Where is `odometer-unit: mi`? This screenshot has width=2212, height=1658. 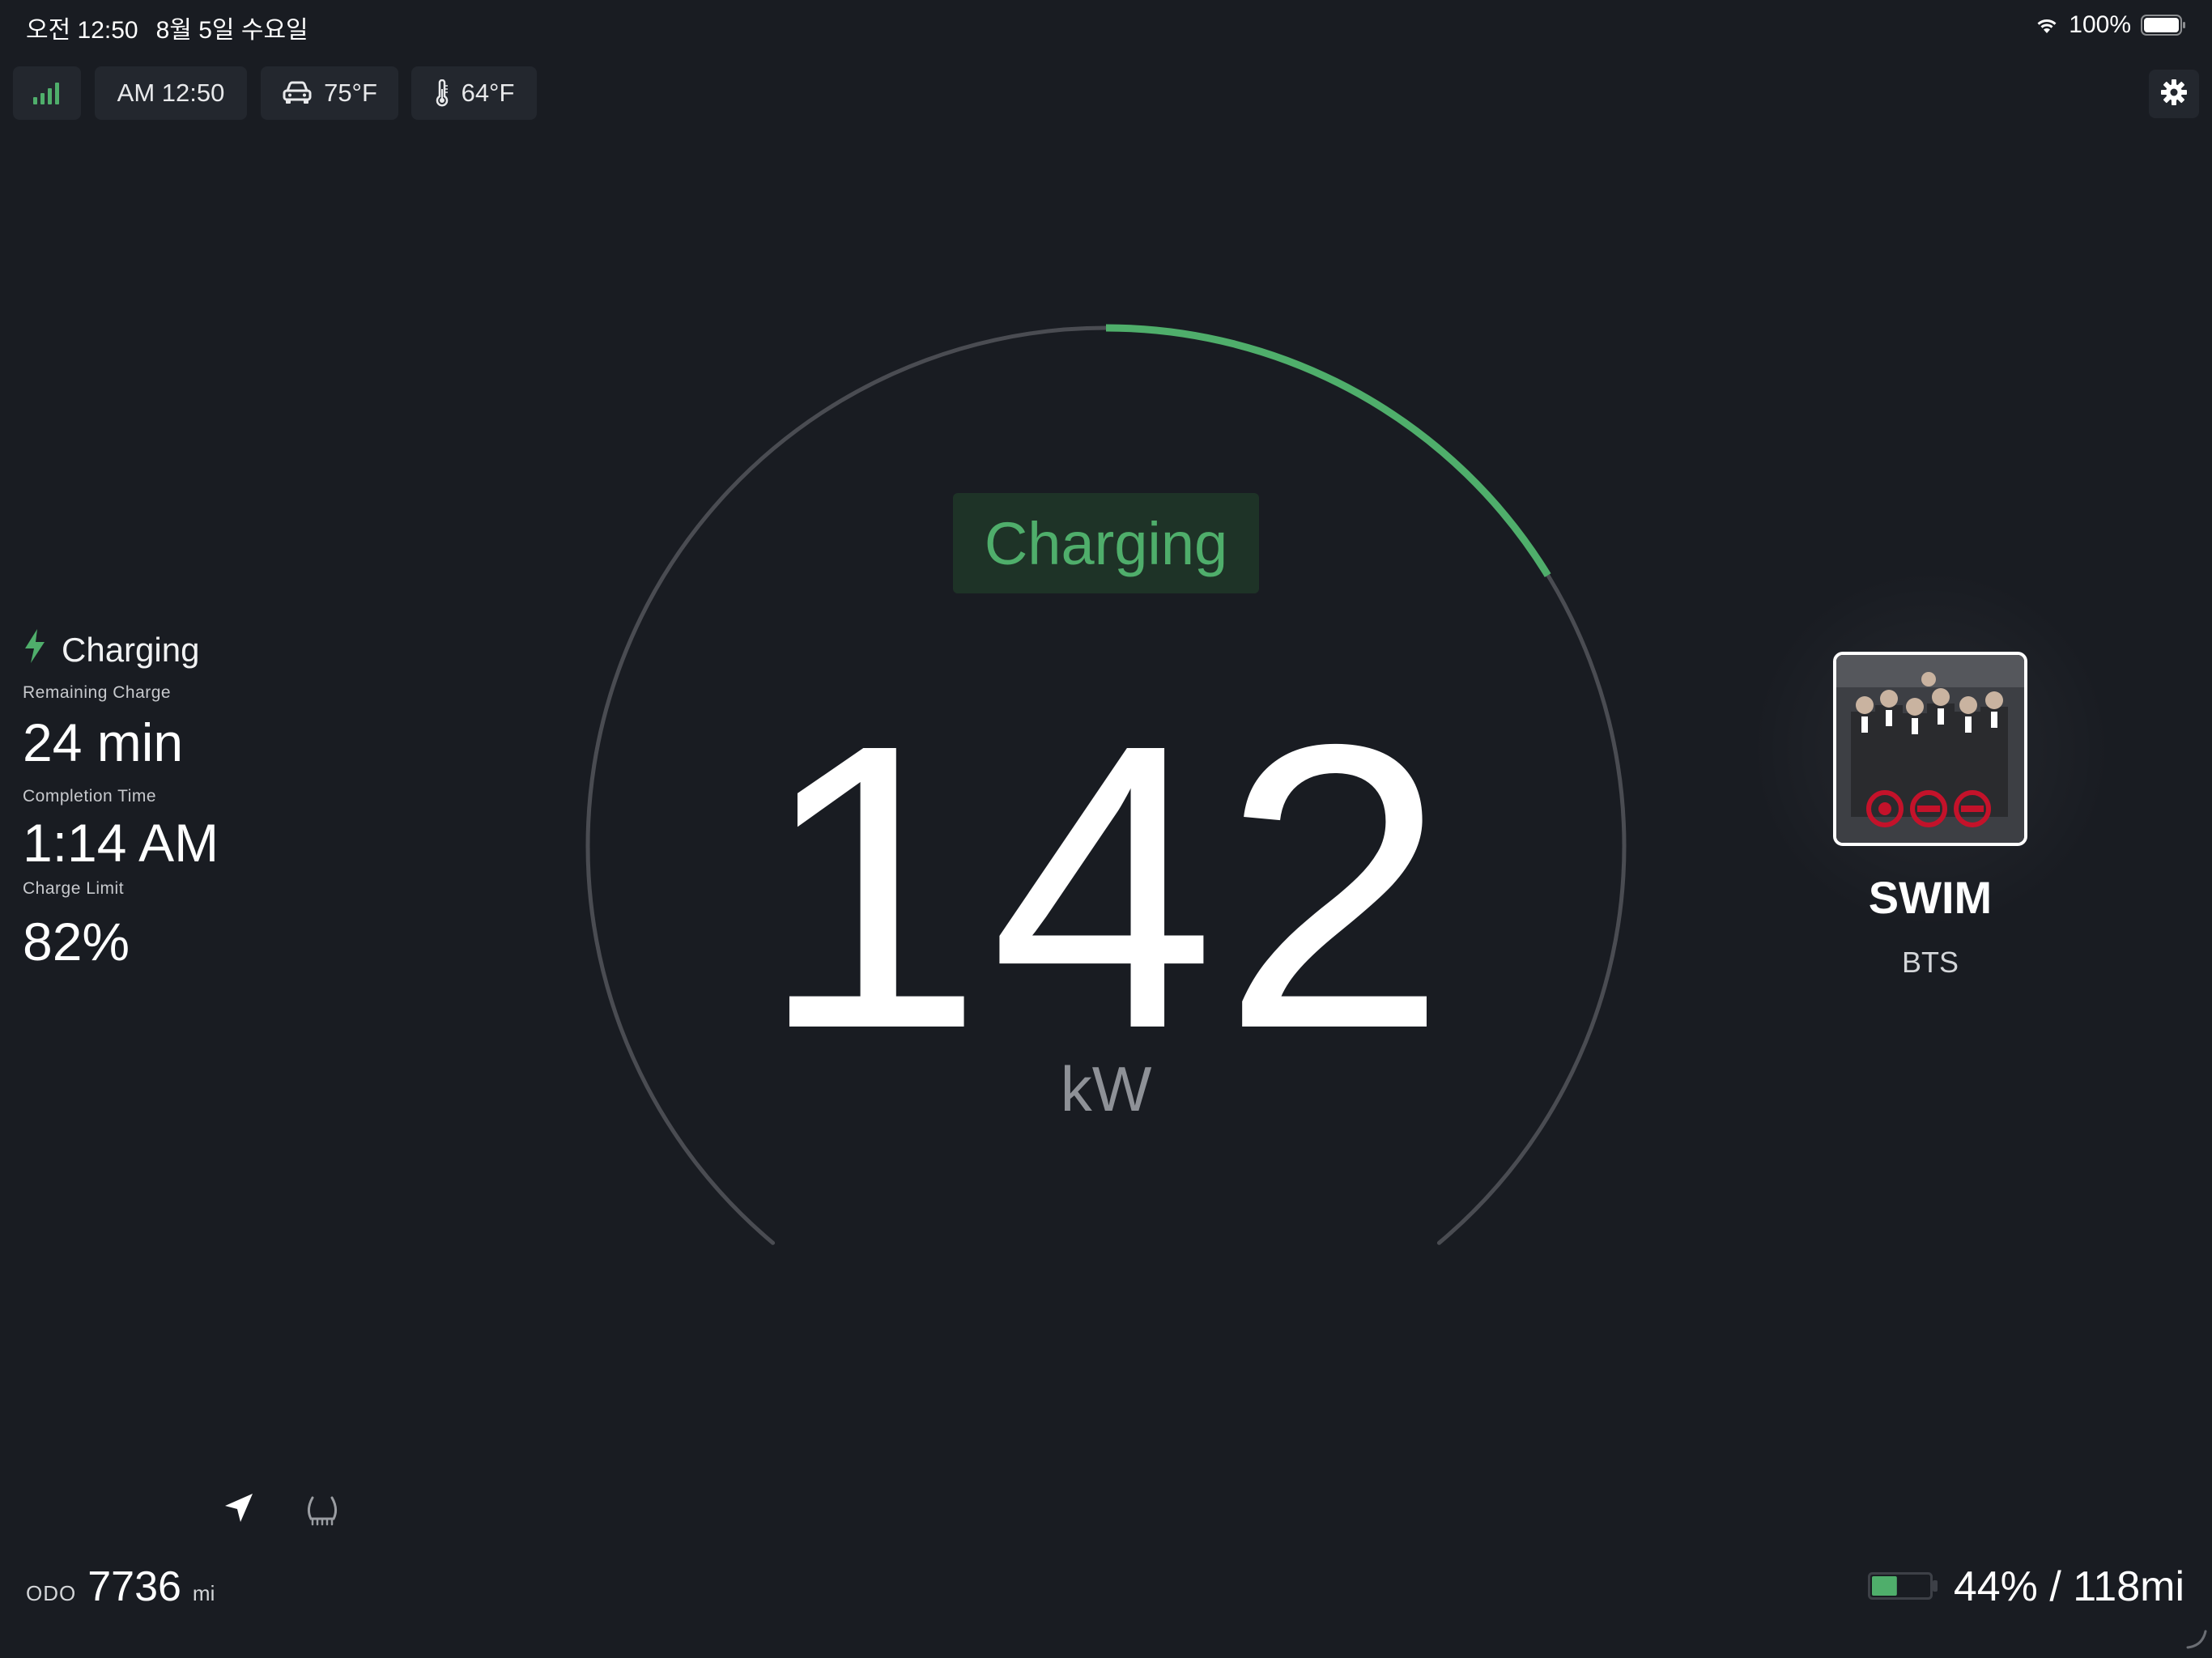 odometer-unit: mi is located at coordinates (204, 1593).